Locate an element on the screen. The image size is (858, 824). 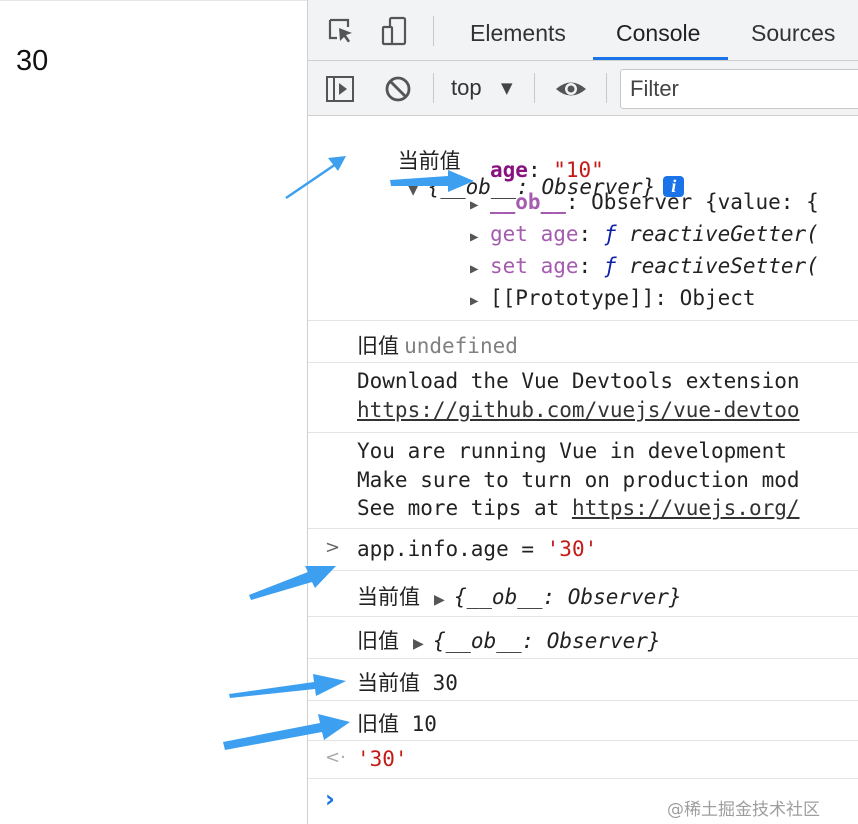
log-entry-old-value-collapsed: 旧值 ▶ {__ob__: Observer} is located at coordinates (583, 638).